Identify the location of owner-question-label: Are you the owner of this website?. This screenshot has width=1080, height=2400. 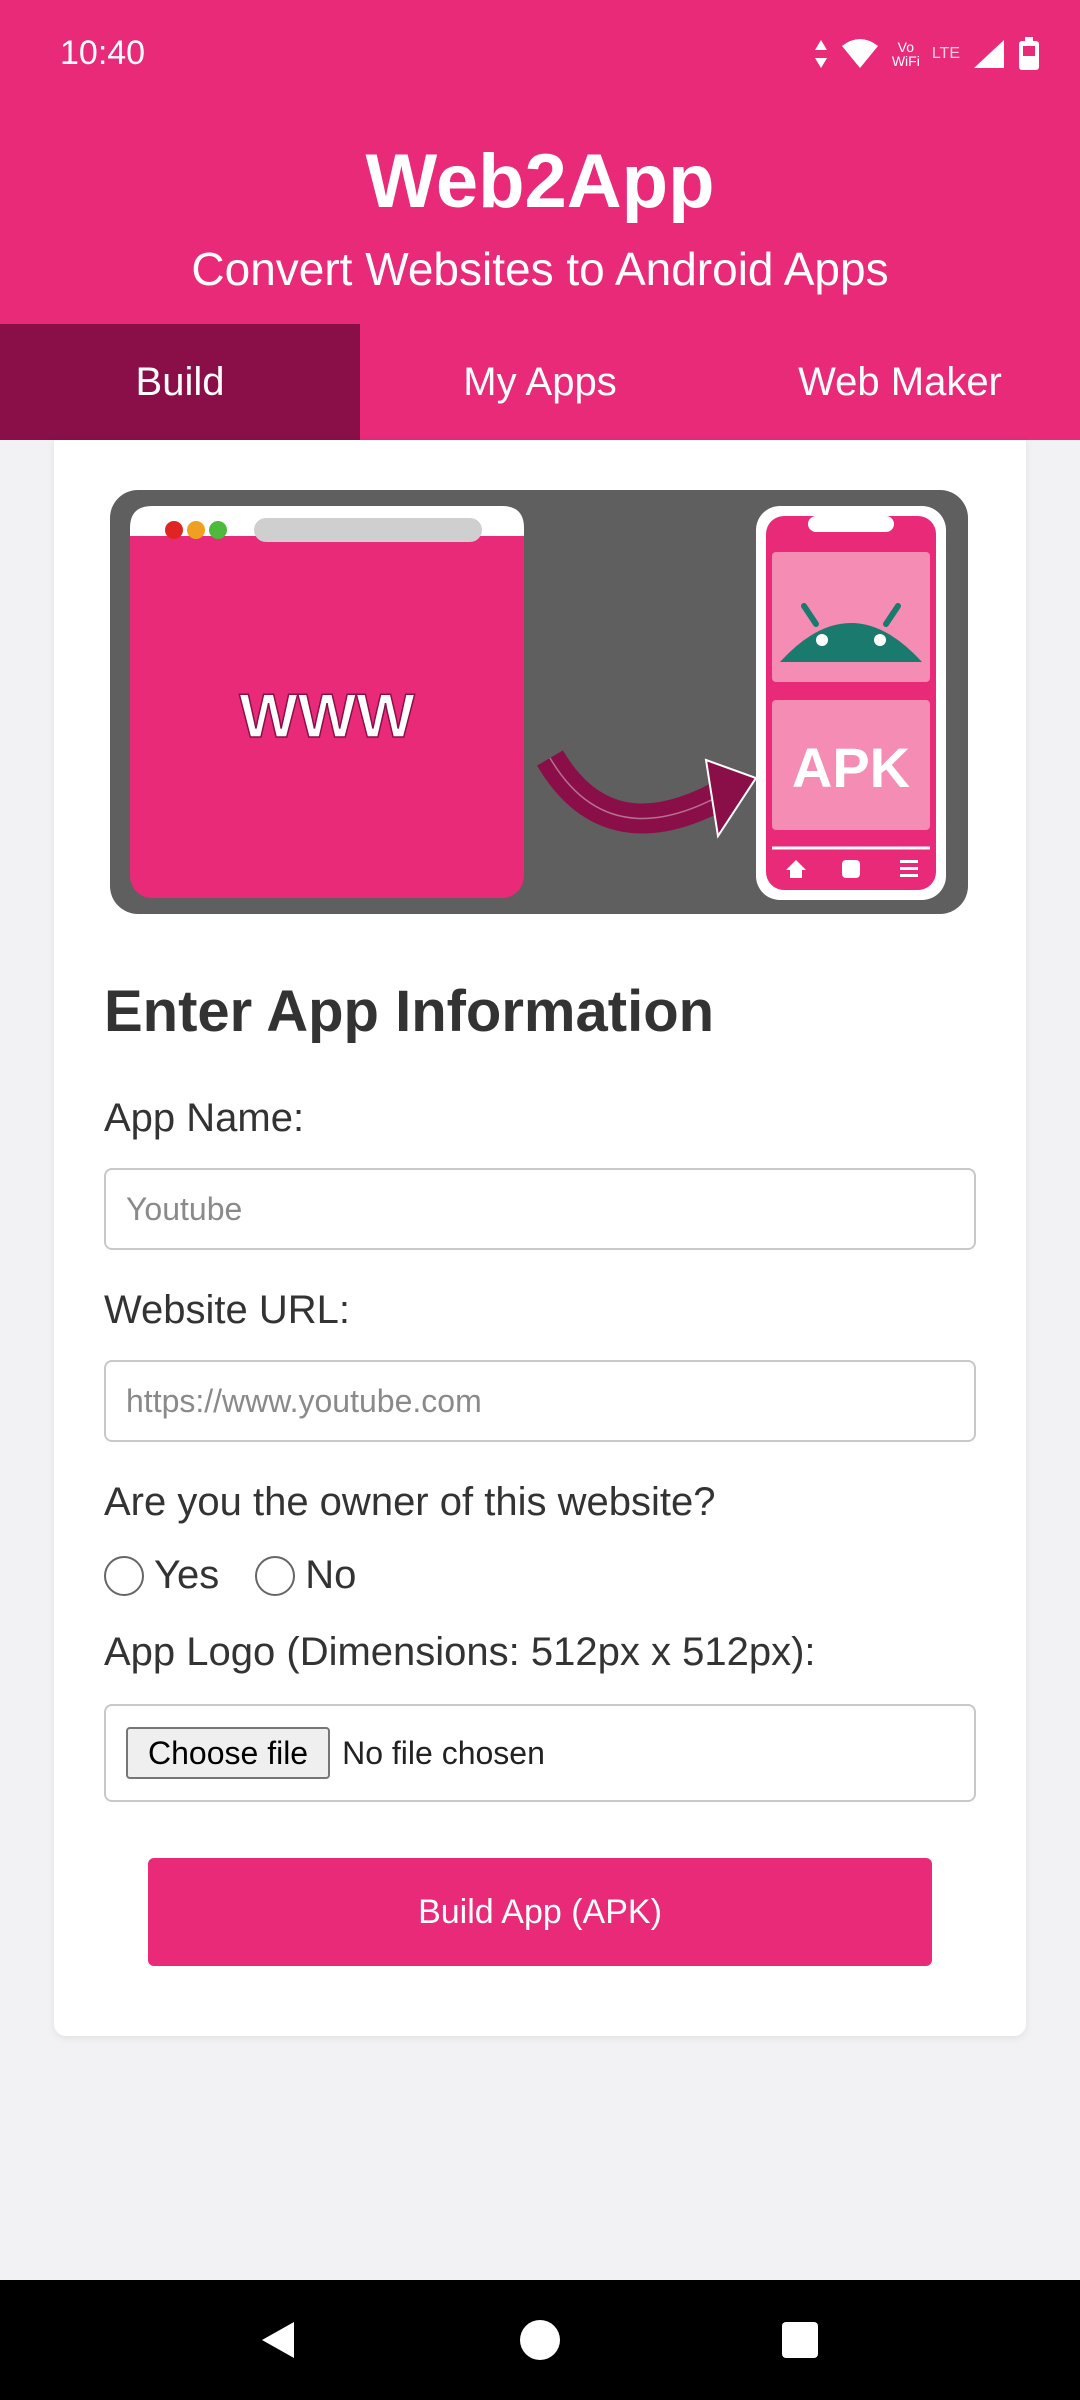
(410, 1502).